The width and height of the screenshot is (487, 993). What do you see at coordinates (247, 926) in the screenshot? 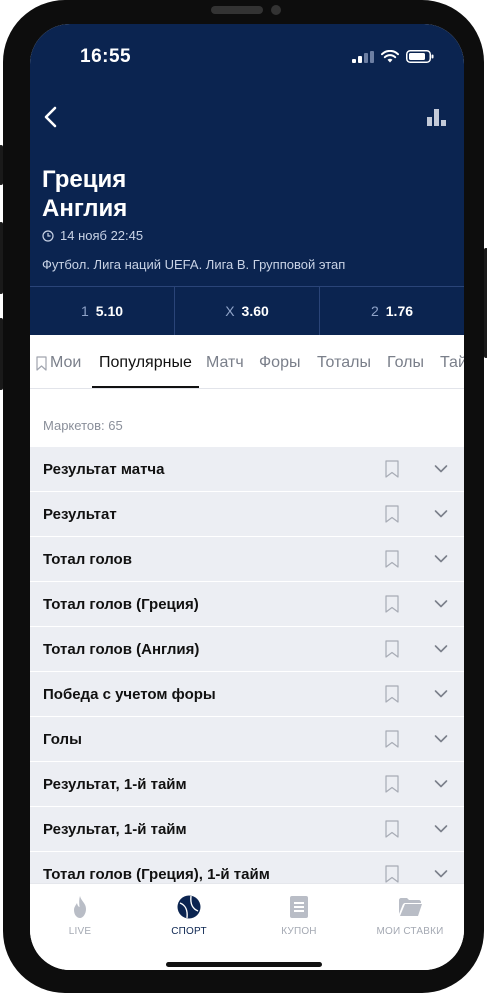
I see `bottom-navigation: LIVE СПОРТ КУПОН МОИ СТАВКИ` at bounding box center [247, 926].